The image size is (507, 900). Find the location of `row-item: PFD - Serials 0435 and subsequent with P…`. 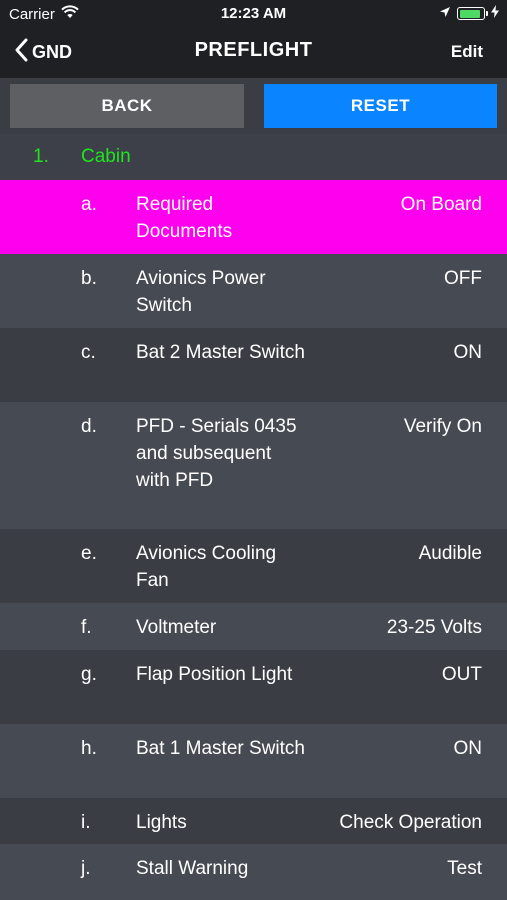

row-item: PFD - Serials 0435 and subsequent with P… is located at coordinates (216, 453).